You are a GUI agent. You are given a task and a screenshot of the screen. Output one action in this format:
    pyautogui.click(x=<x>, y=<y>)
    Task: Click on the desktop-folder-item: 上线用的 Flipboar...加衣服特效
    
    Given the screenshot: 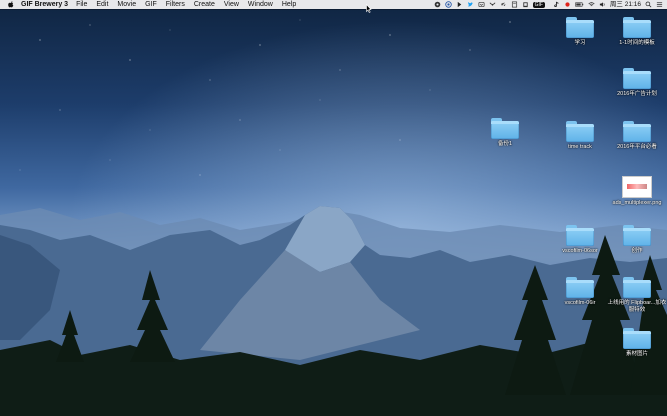 What is the action you would take?
    pyautogui.click(x=637, y=295)
    